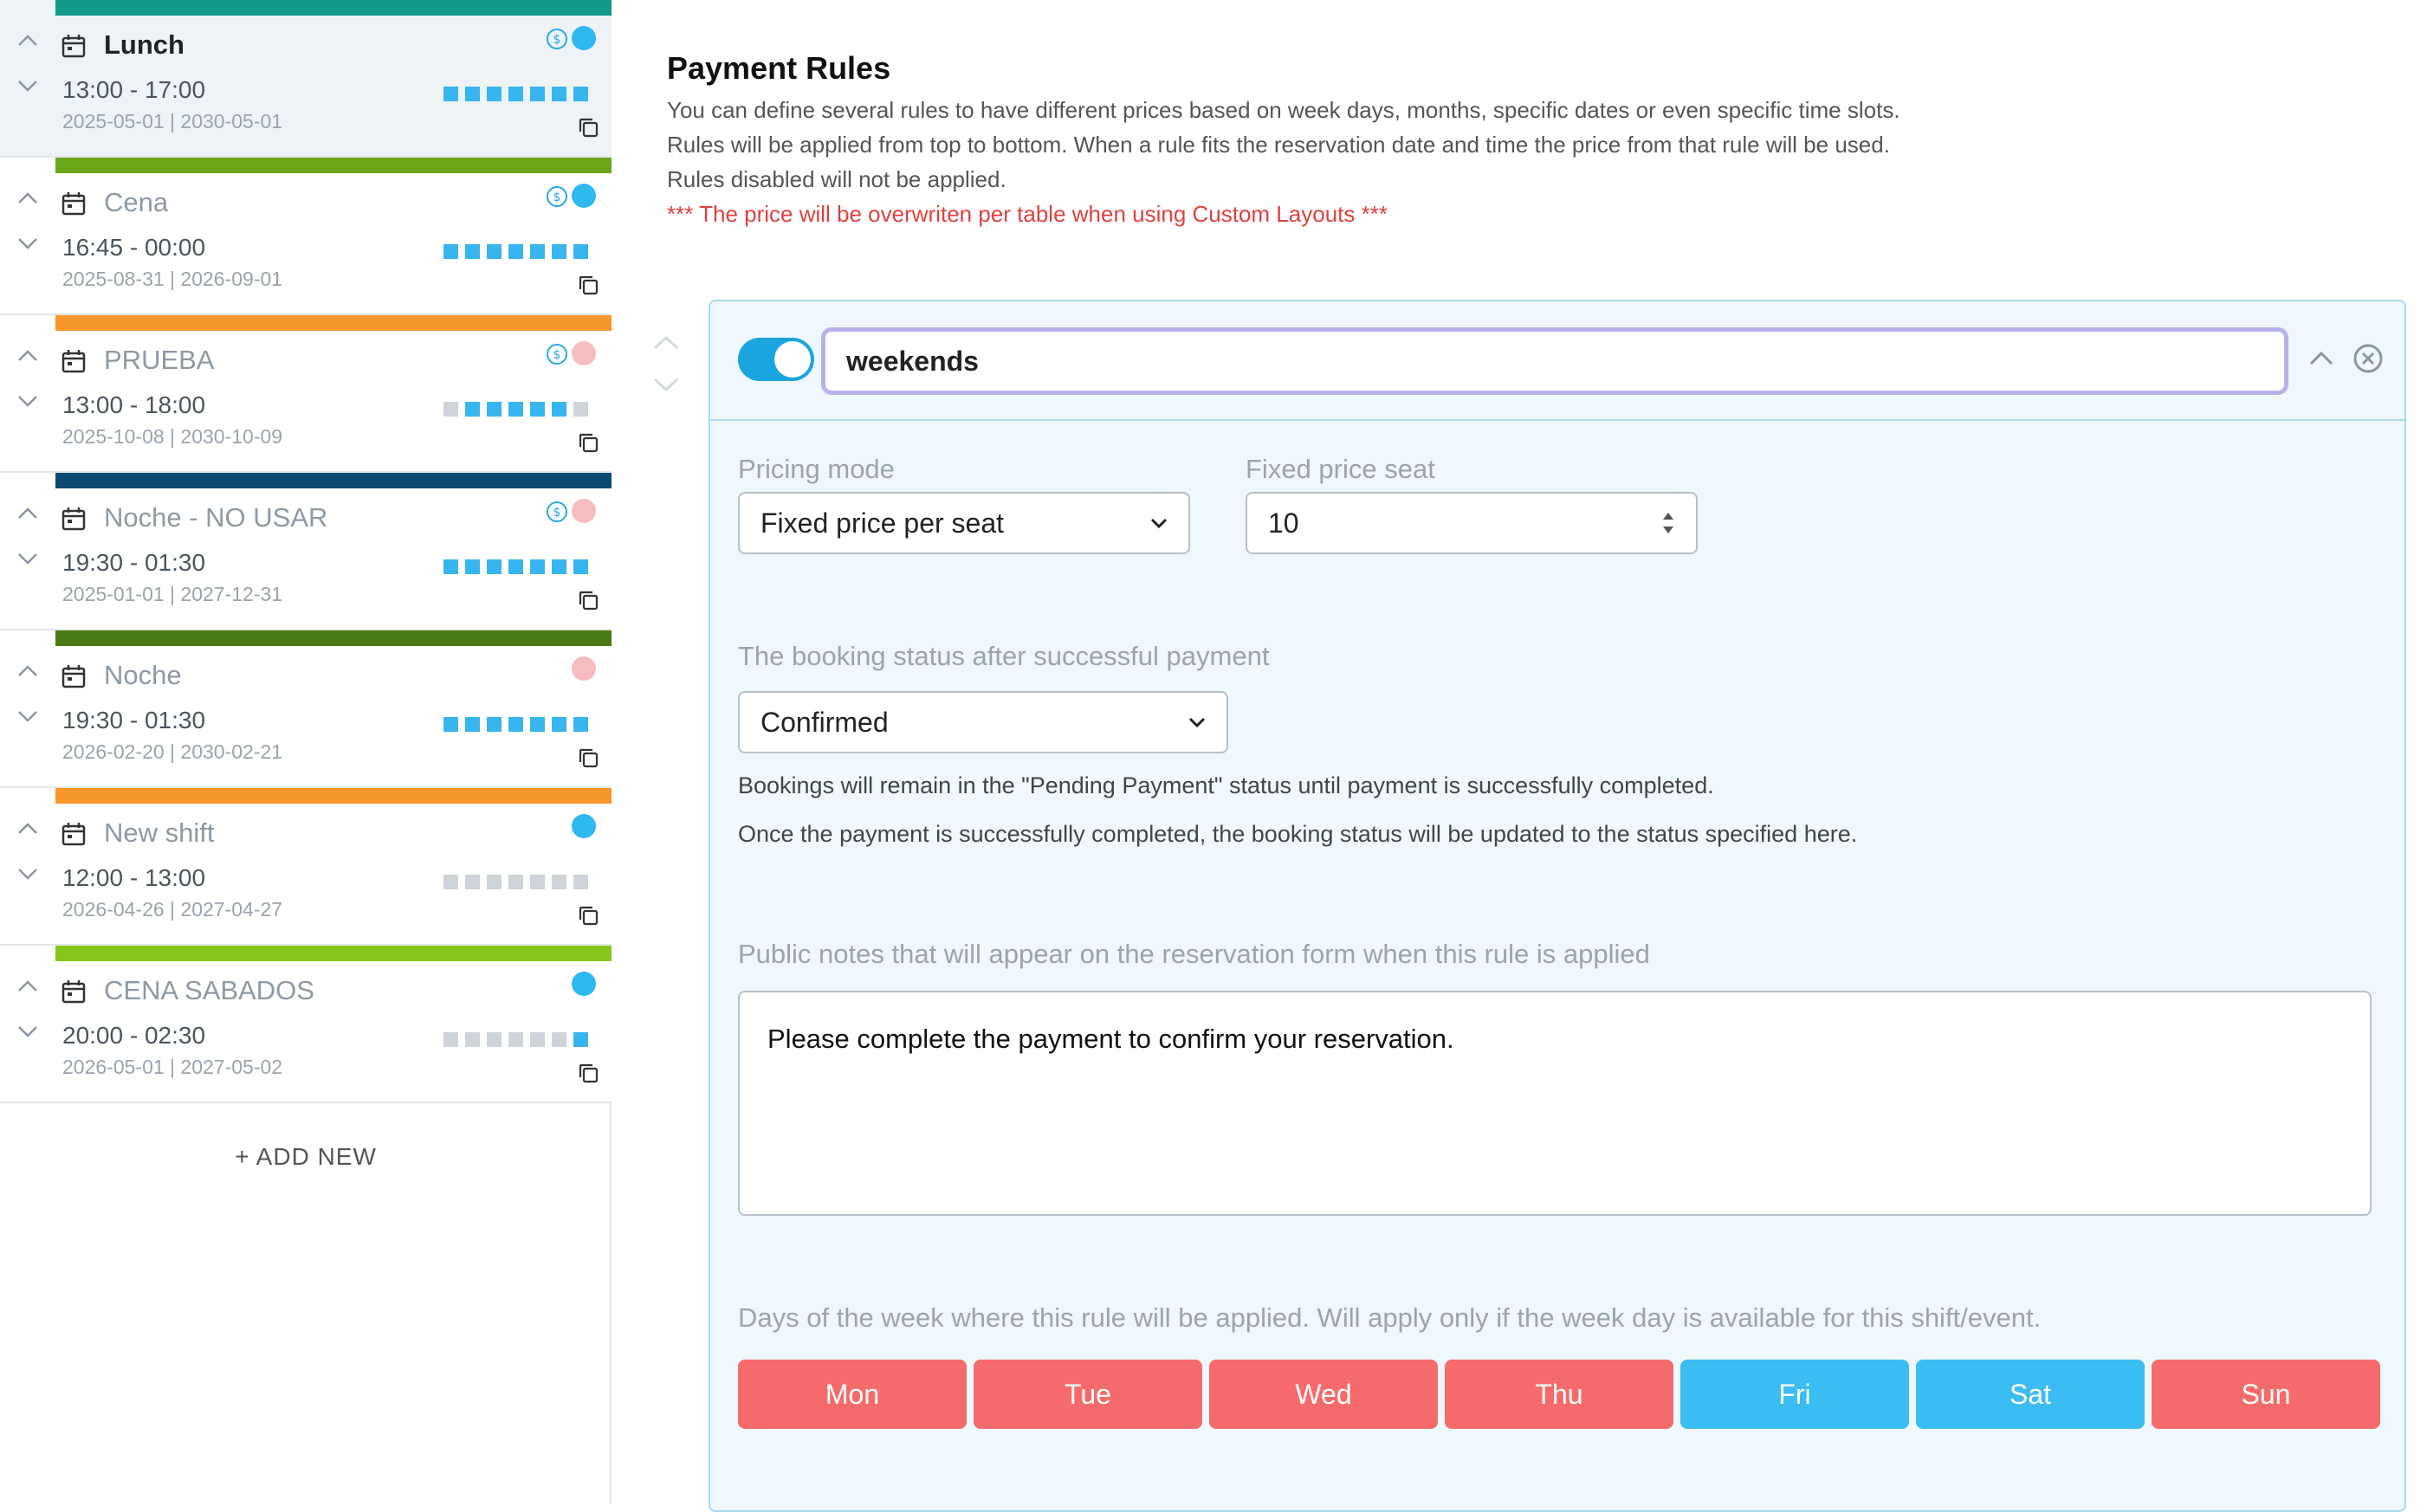  I want to click on rule-header: weekends, so click(1557, 361).